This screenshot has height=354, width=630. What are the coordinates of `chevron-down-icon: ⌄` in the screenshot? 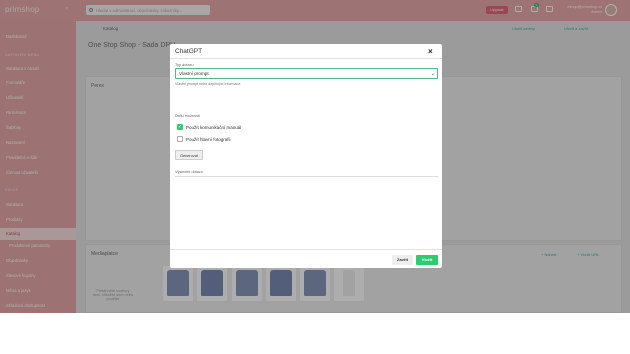 It's located at (432, 74).